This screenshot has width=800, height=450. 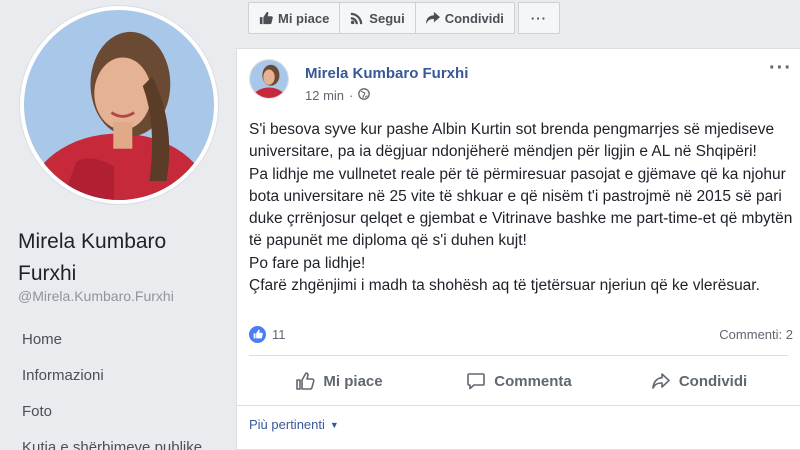 What do you see at coordinates (713, 381) in the screenshot?
I see `share-post-label: Condividi` at bounding box center [713, 381].